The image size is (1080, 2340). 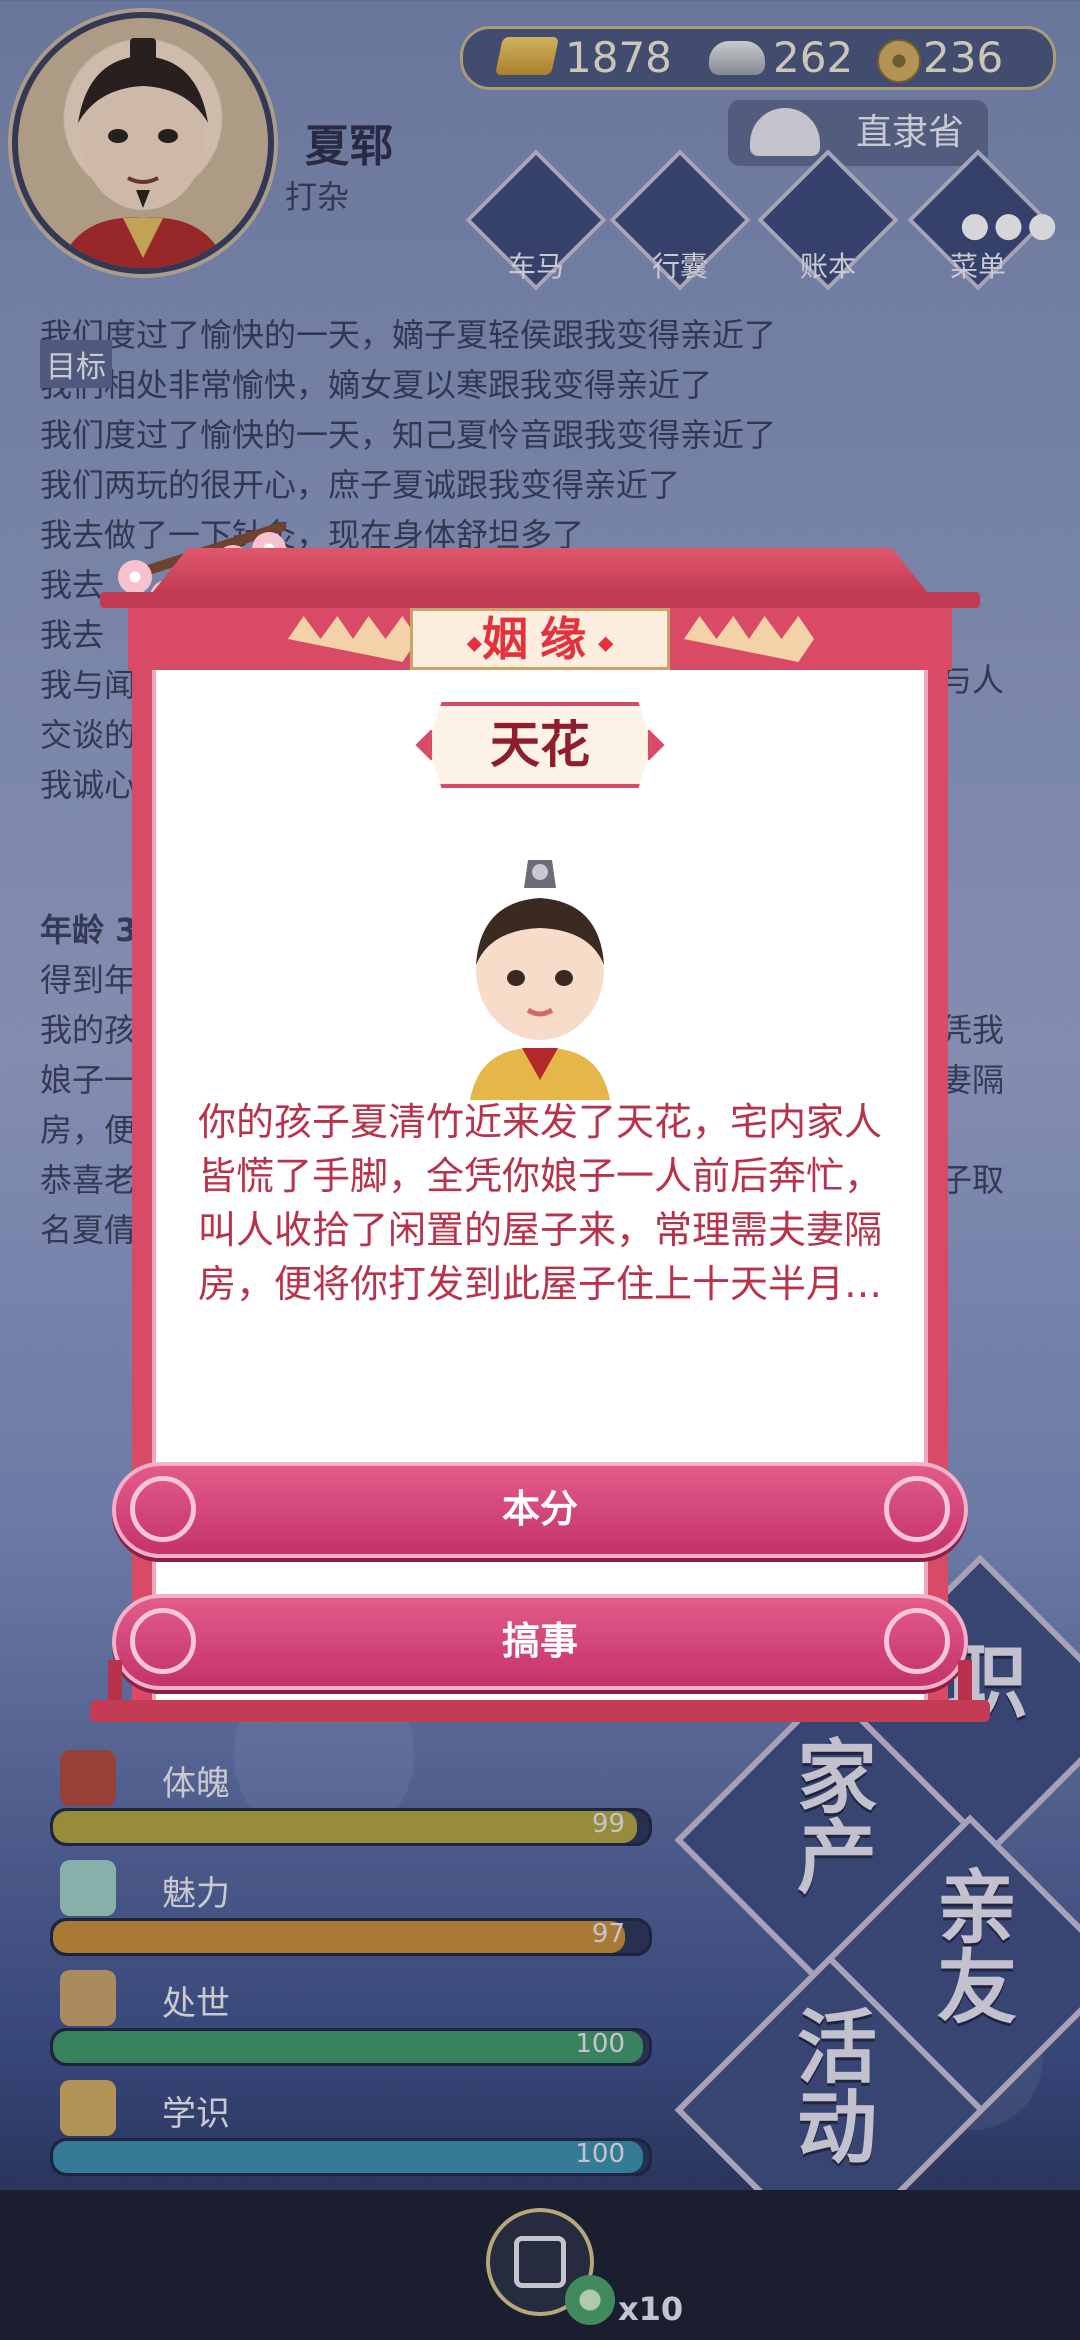 I want to click on child-avatar-icon, so click(x=540, y=980).